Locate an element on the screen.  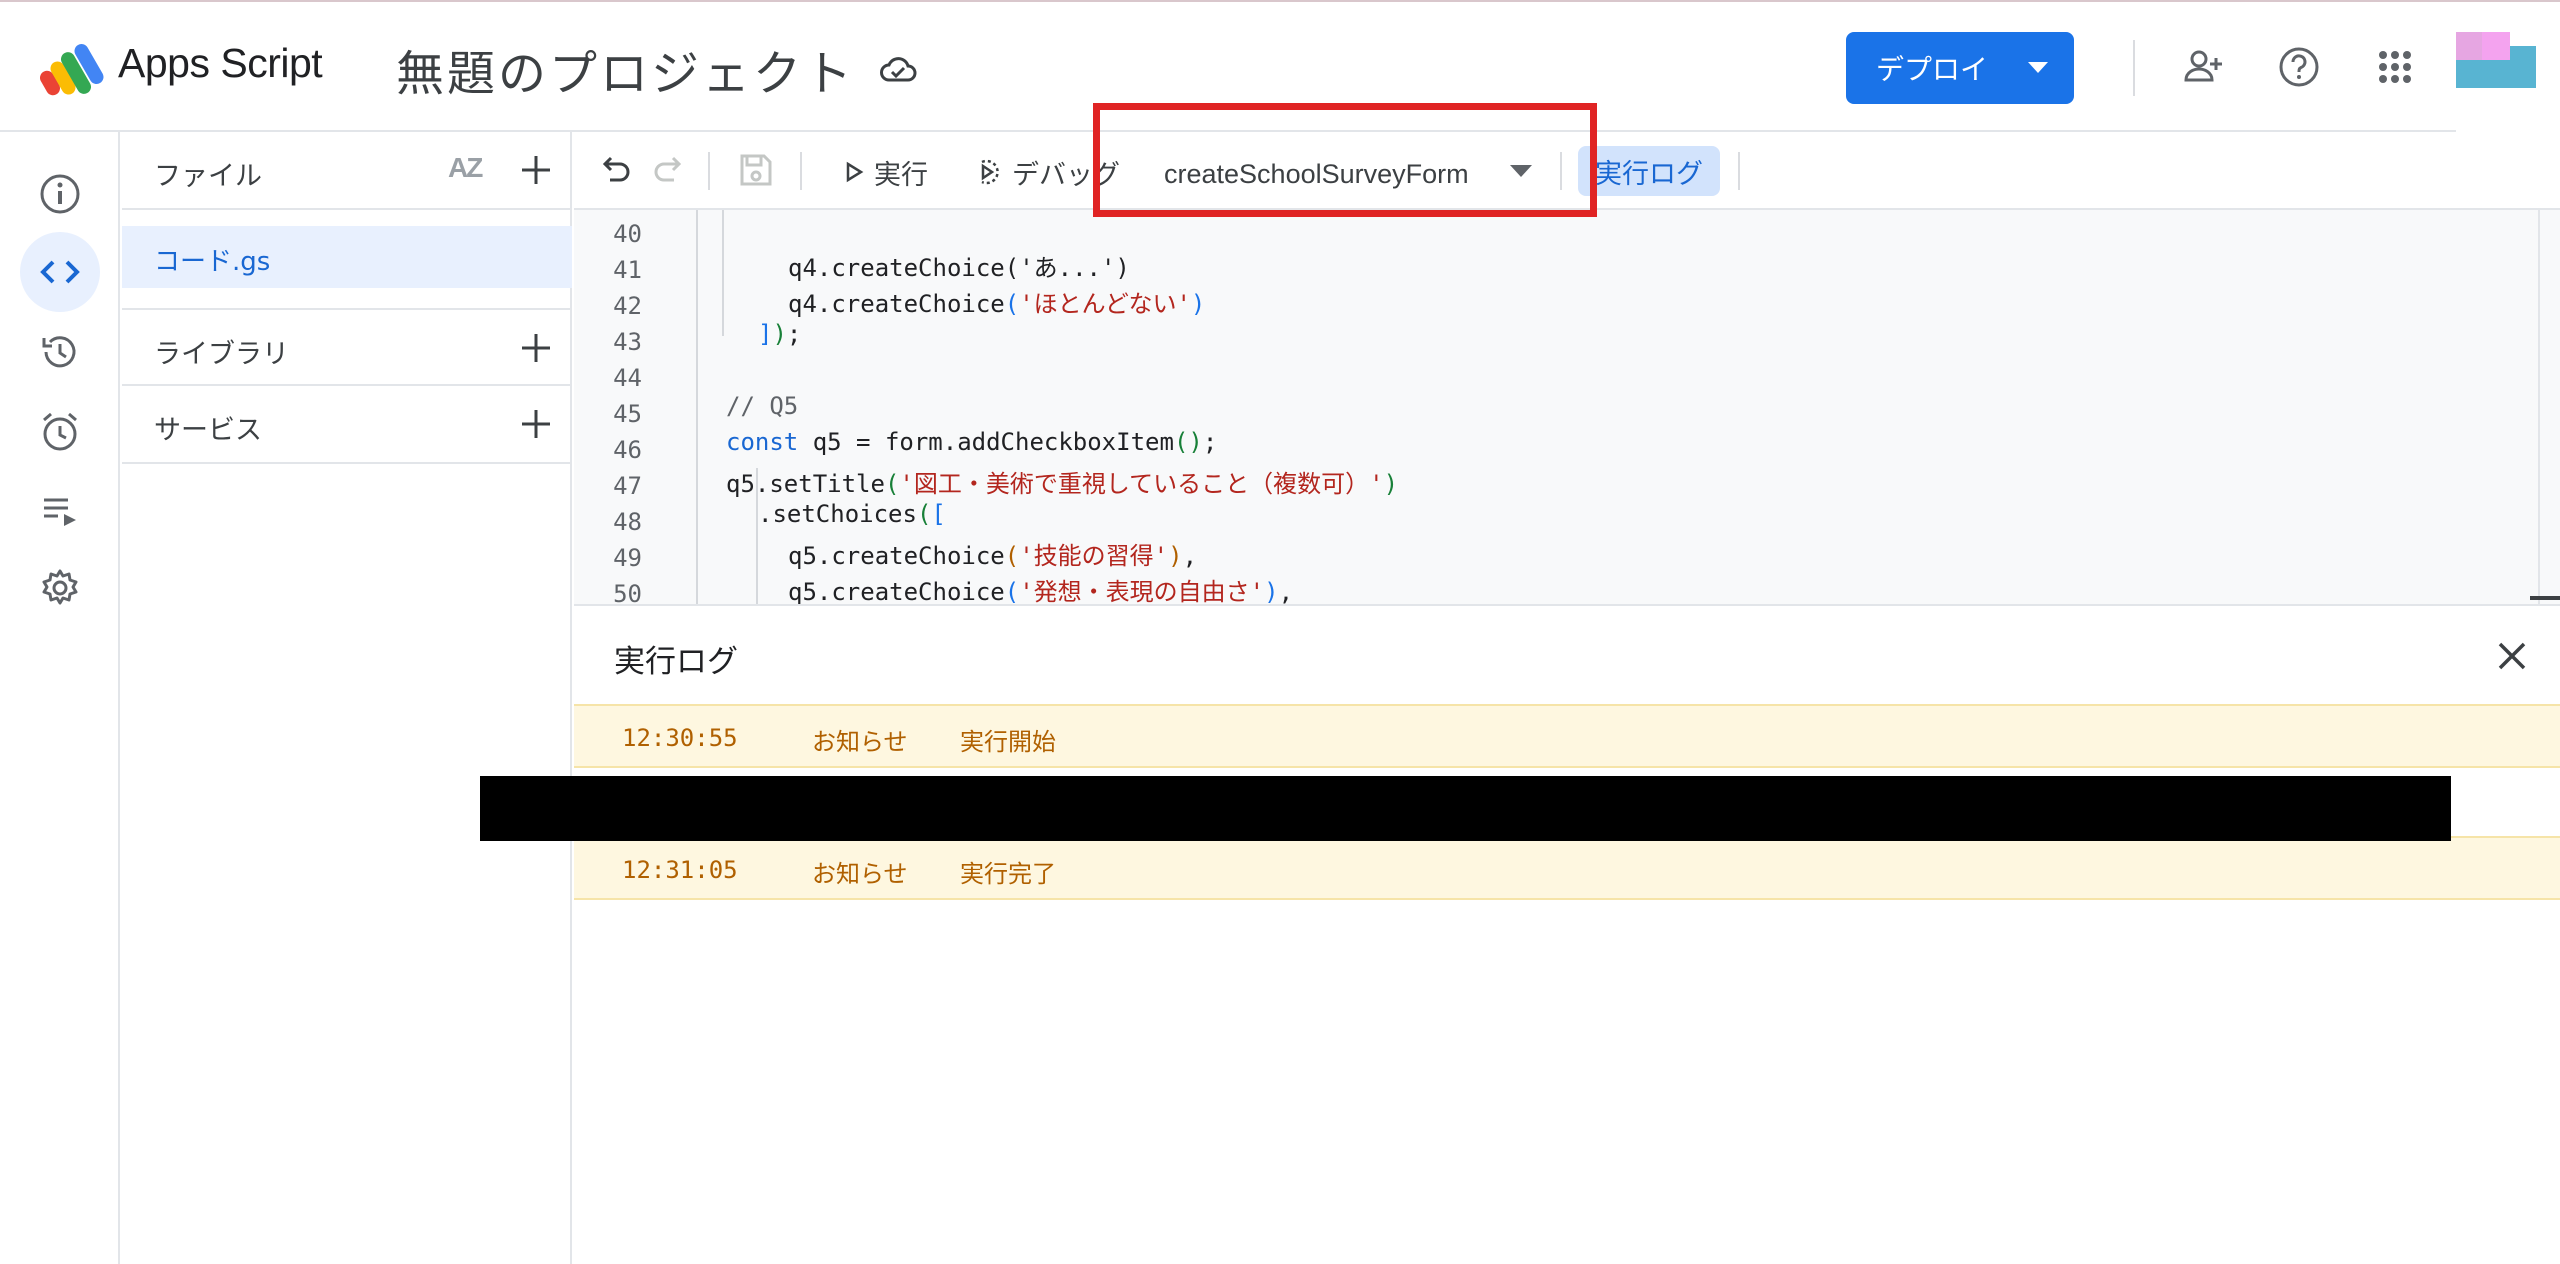
code-line: 49 q5.createChoice('発想・表現の自由さ'), is located at coordinates (1539, 560).